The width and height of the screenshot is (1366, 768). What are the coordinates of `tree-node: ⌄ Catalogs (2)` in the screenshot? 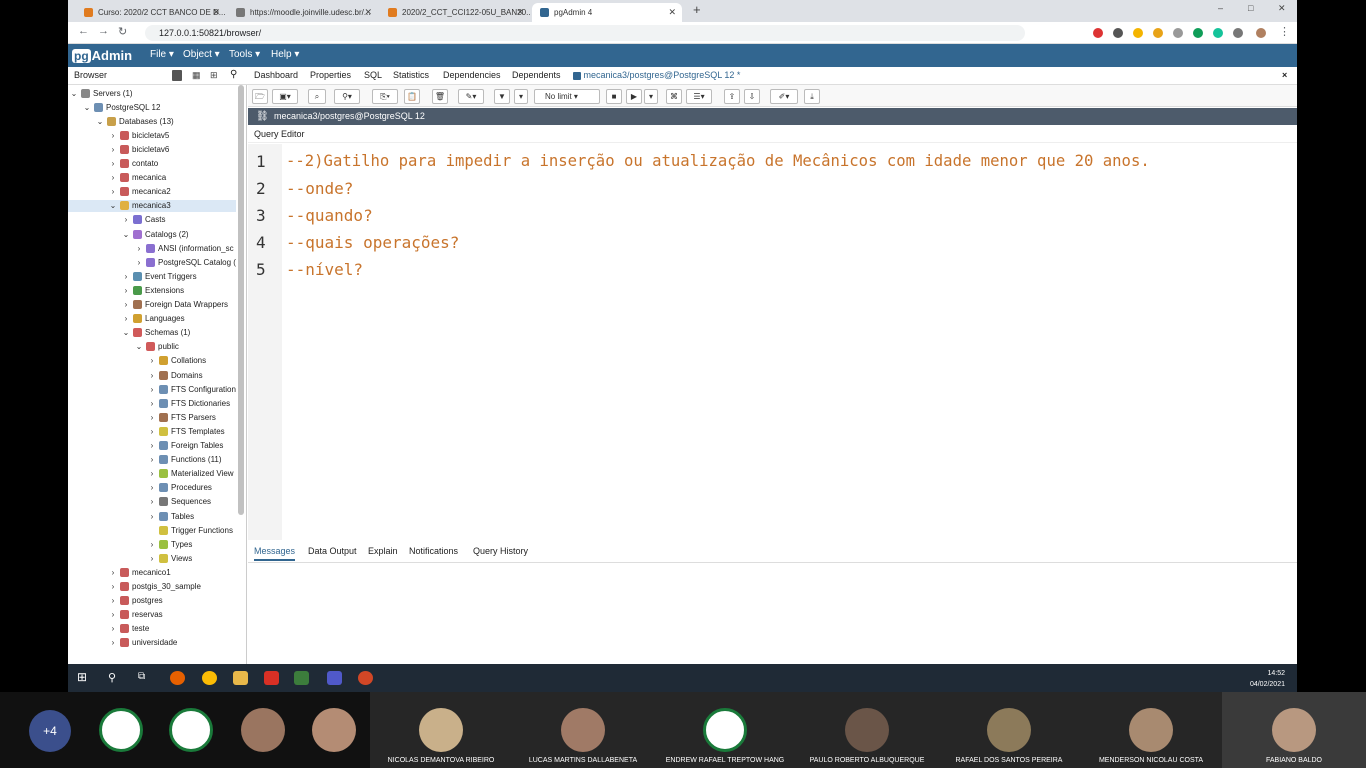 It's located at (152, 234).